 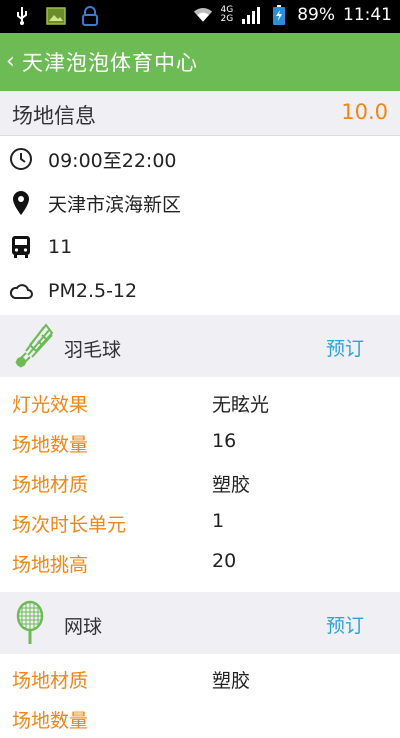 What do you see at coordinates (241, 405) in the screenshot?
I see `detail-value: 无眩光` at bounding box center [241, 405].